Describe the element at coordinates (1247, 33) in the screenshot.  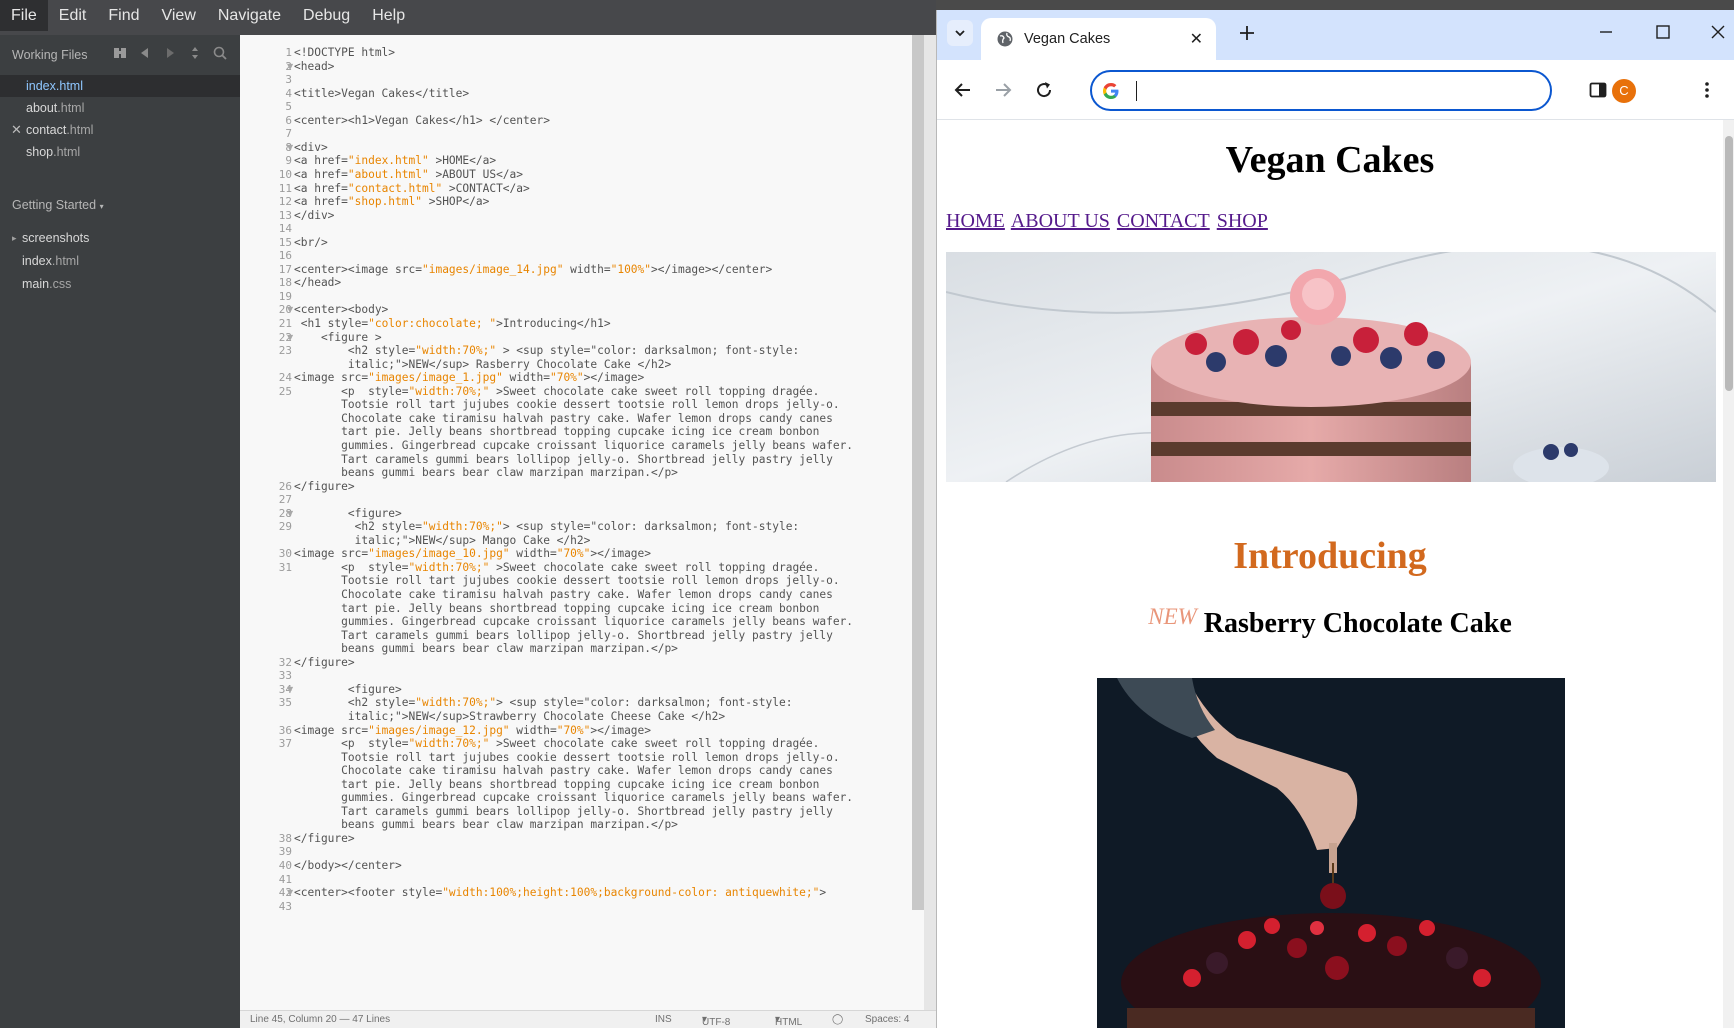
I see `new-tab-icon` at that location.